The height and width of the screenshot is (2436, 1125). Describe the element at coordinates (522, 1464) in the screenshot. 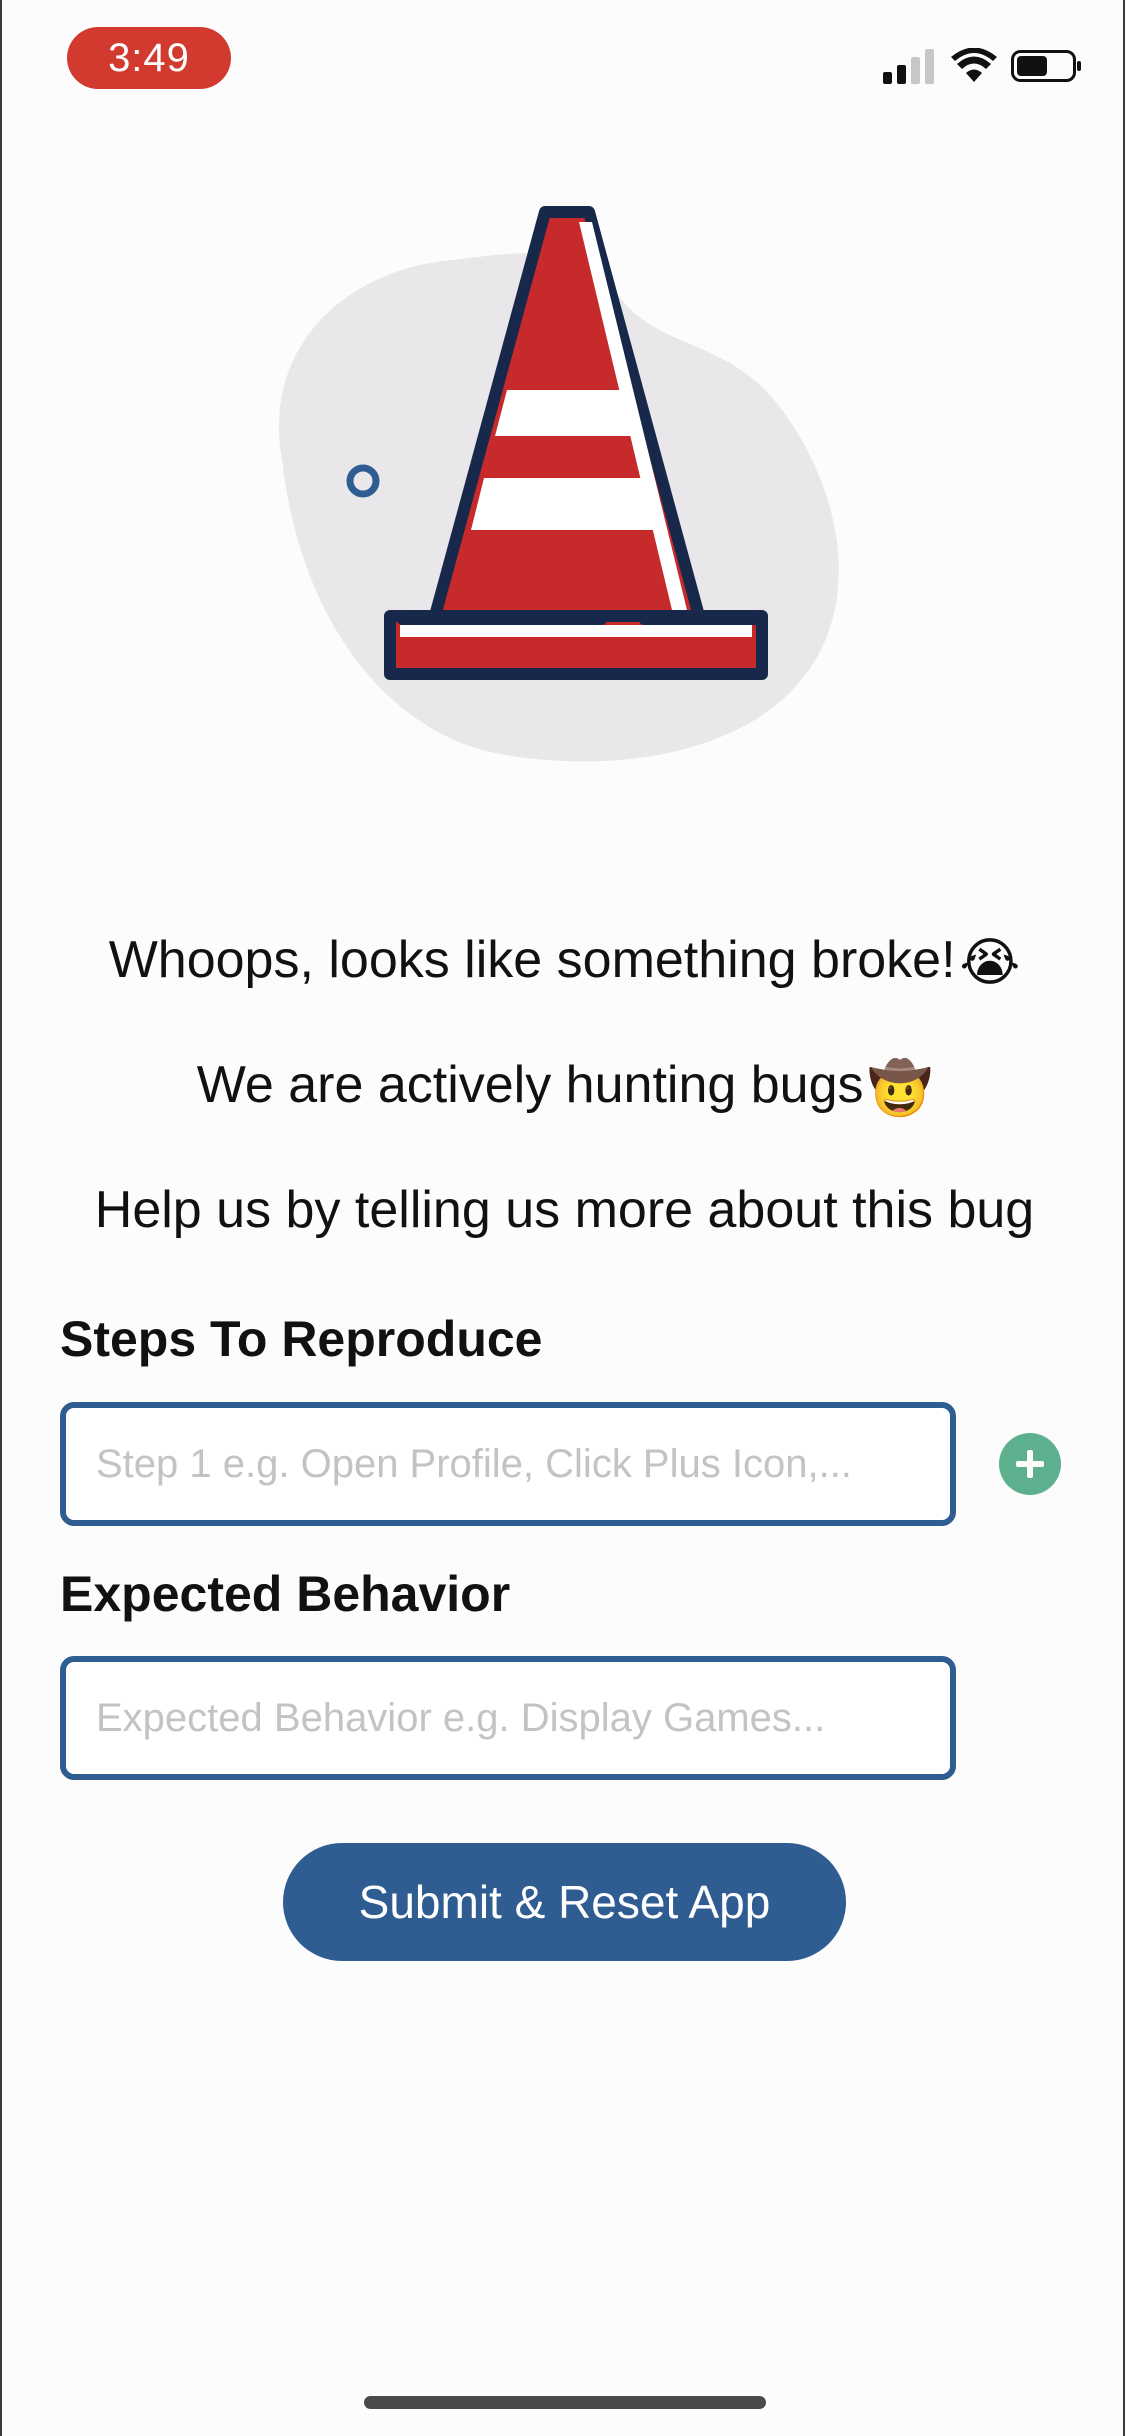

I see `steps-input` at that location.